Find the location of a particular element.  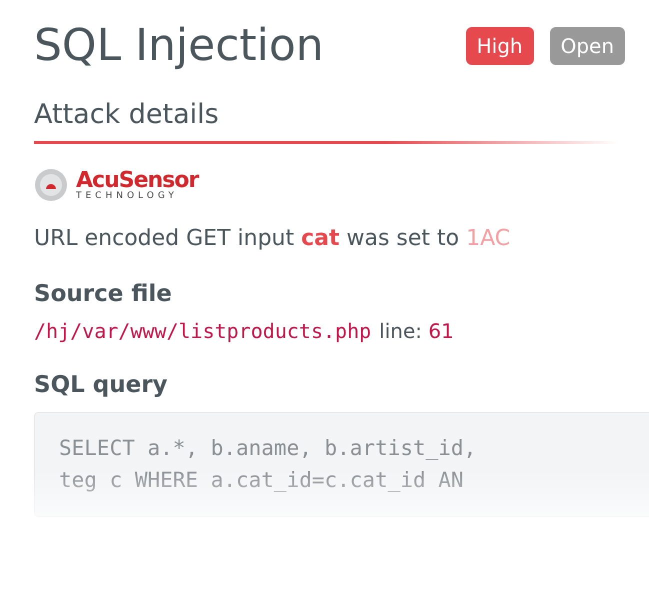

tag-label: High is located at coordinates (500, 46).